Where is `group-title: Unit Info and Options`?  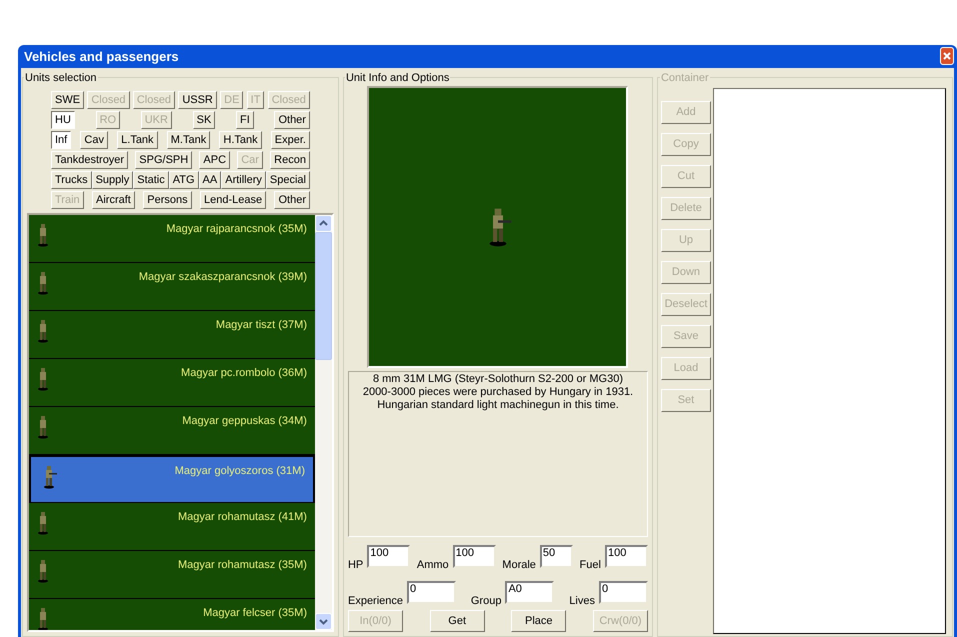 group-title: Unit Info and Options is located at coordinates (397, 78).